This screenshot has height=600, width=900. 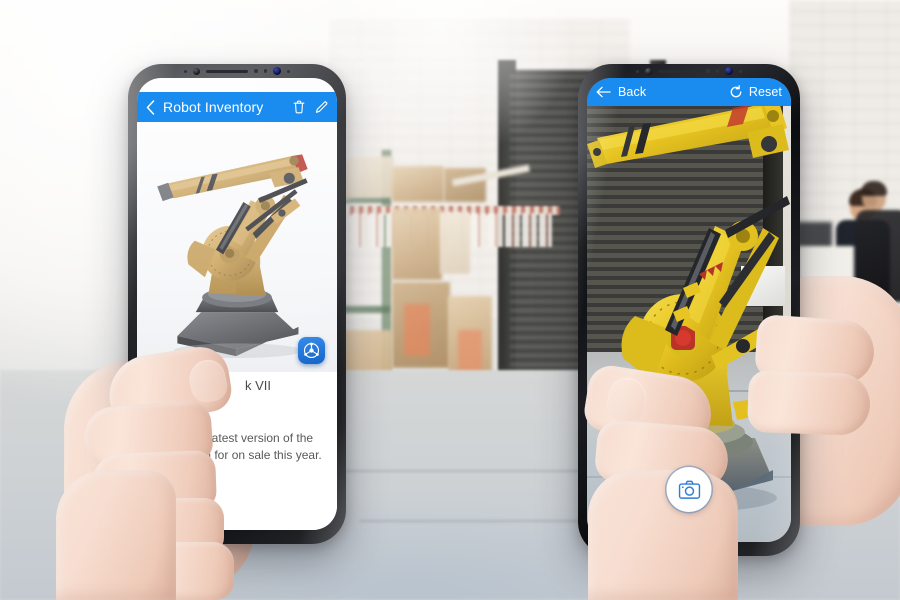 What do you see at coordinates (765, 92) in the screenshot?
I see `reset-label: Reset` at bounding box center [765, 92].